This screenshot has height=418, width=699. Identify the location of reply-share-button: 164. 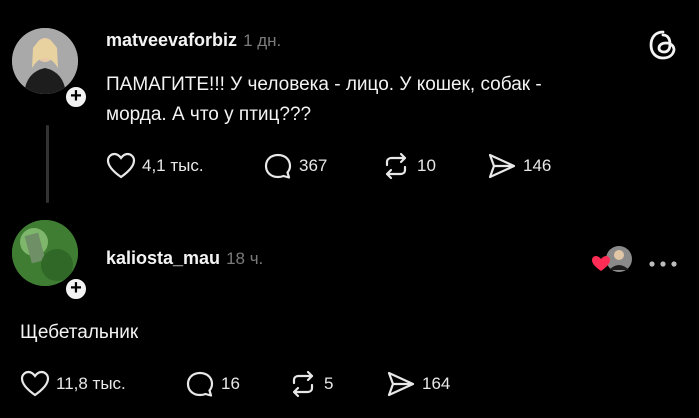
(418, 384).